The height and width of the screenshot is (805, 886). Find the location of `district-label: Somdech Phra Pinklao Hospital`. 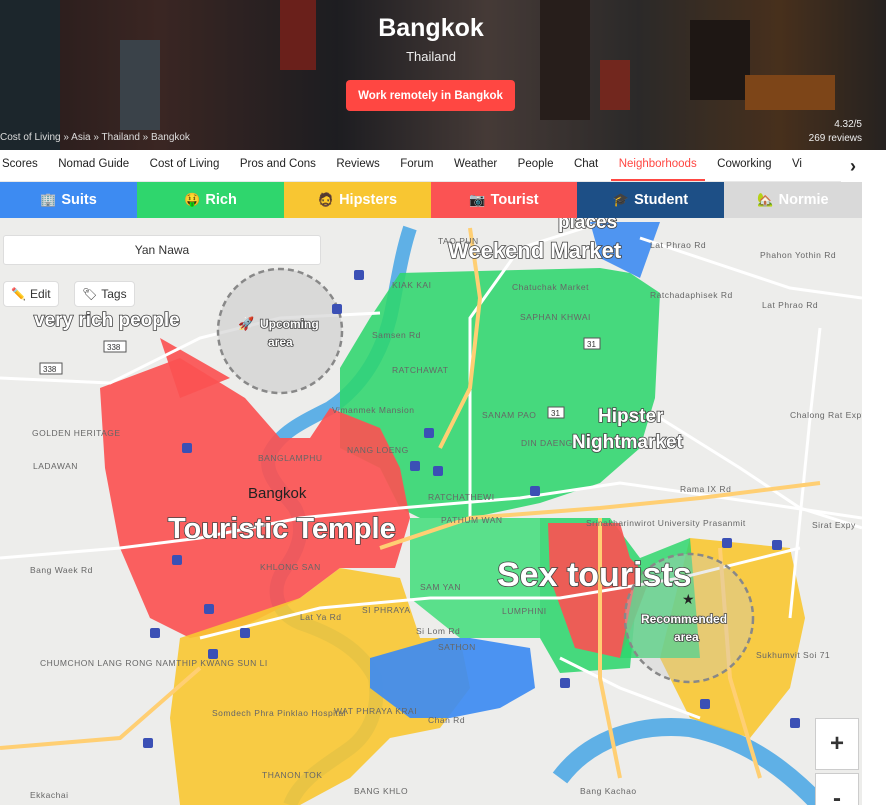

district-label: Somdech Phra Pinklao Hospital is located at coordinates (279, 713).